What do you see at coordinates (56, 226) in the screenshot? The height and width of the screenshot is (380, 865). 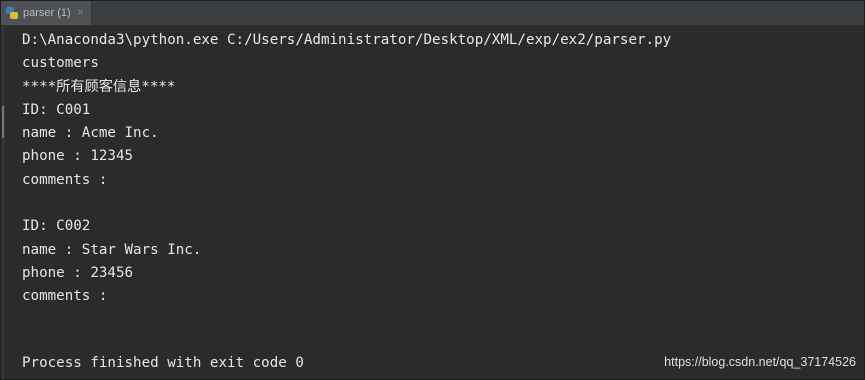 I see `console-line: ID: C002` at bounding box center [56, 226].